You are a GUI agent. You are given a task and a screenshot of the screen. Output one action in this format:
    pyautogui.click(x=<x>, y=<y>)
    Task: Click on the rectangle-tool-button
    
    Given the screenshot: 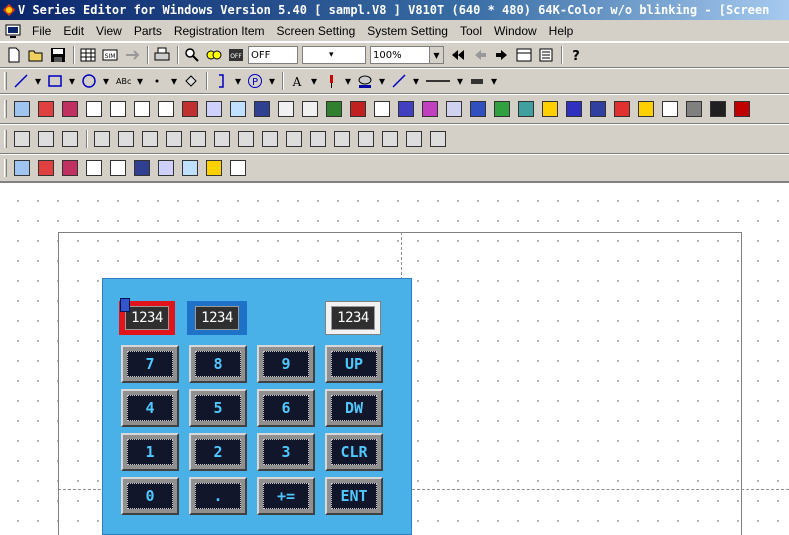 What is the action you would take?
    pyautogui.click(x=55, y=81)
    